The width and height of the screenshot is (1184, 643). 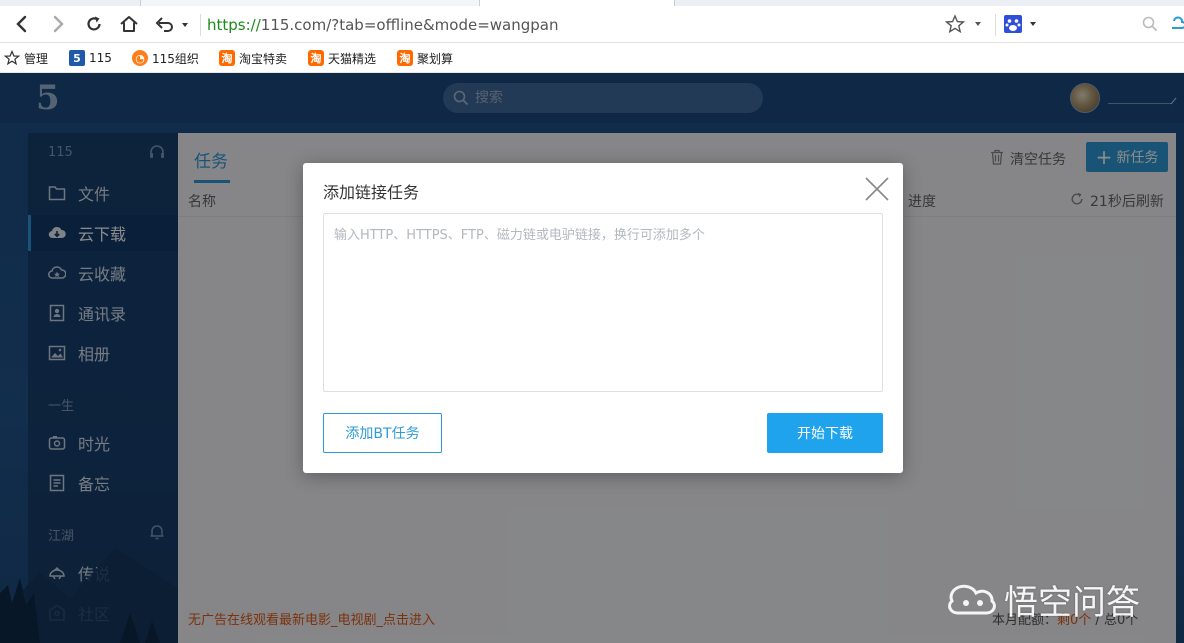 I want to click on toolbar-divider, so click(x=995, y=25).